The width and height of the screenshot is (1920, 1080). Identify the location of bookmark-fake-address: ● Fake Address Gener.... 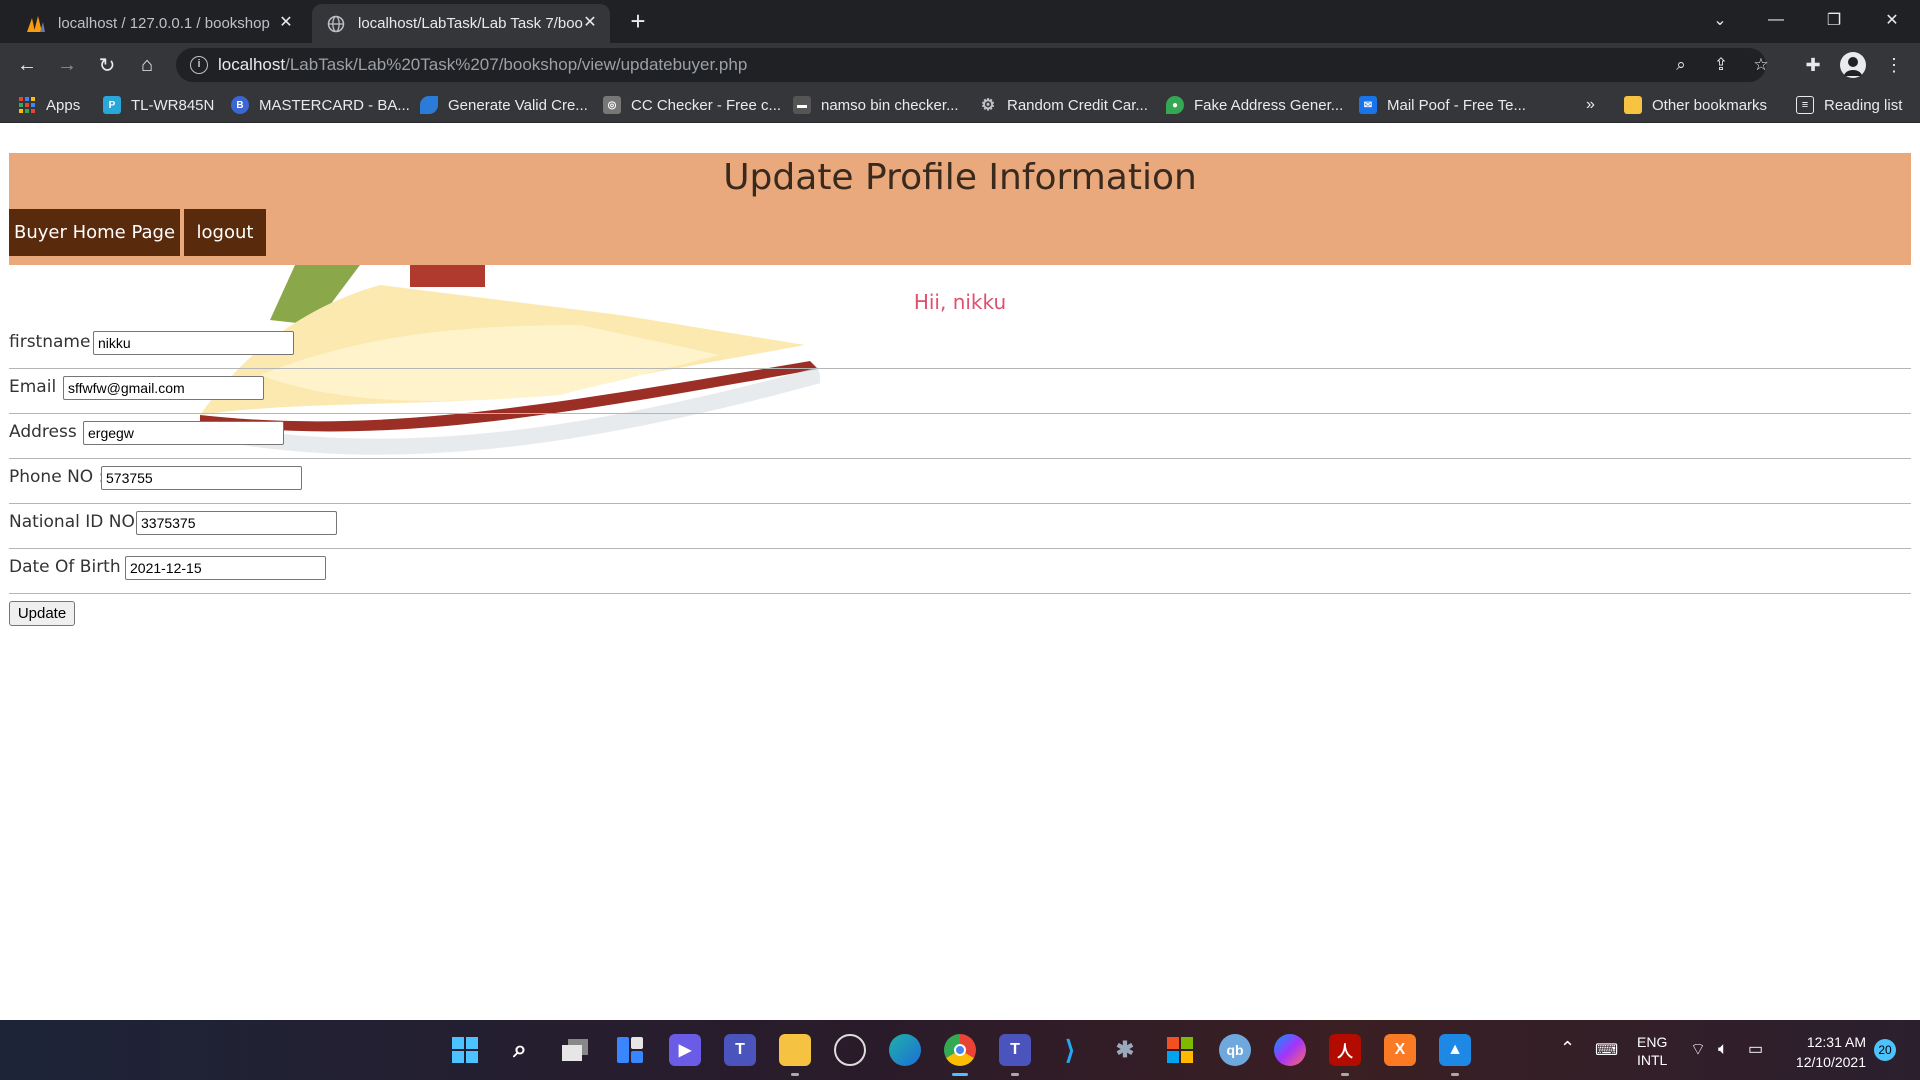
(1254, 105).